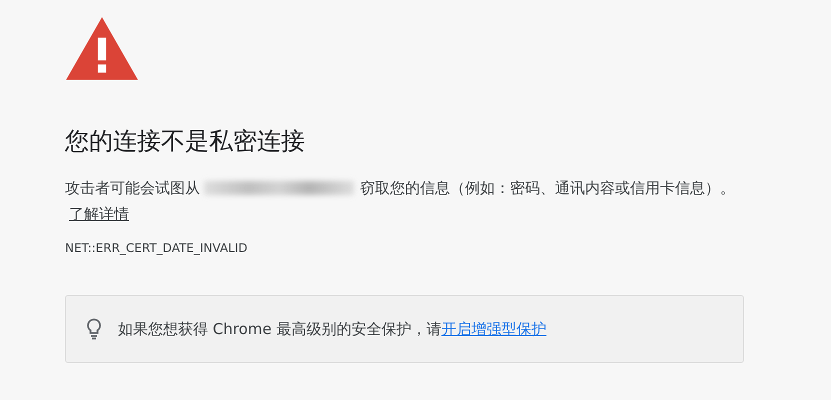  What do you see at coordinates (102, 48) in the screenshot?
I see `warning-icon` at bounding box center [102, 48].